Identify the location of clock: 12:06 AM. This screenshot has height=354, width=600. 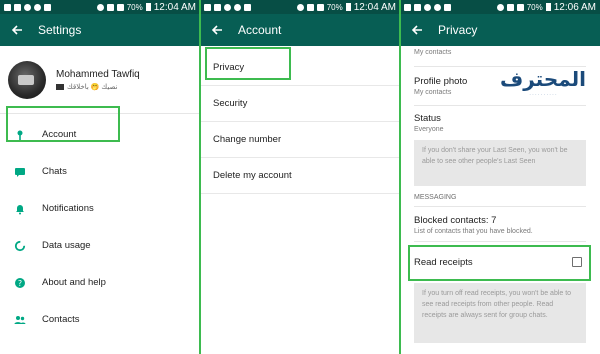
(574, 7).